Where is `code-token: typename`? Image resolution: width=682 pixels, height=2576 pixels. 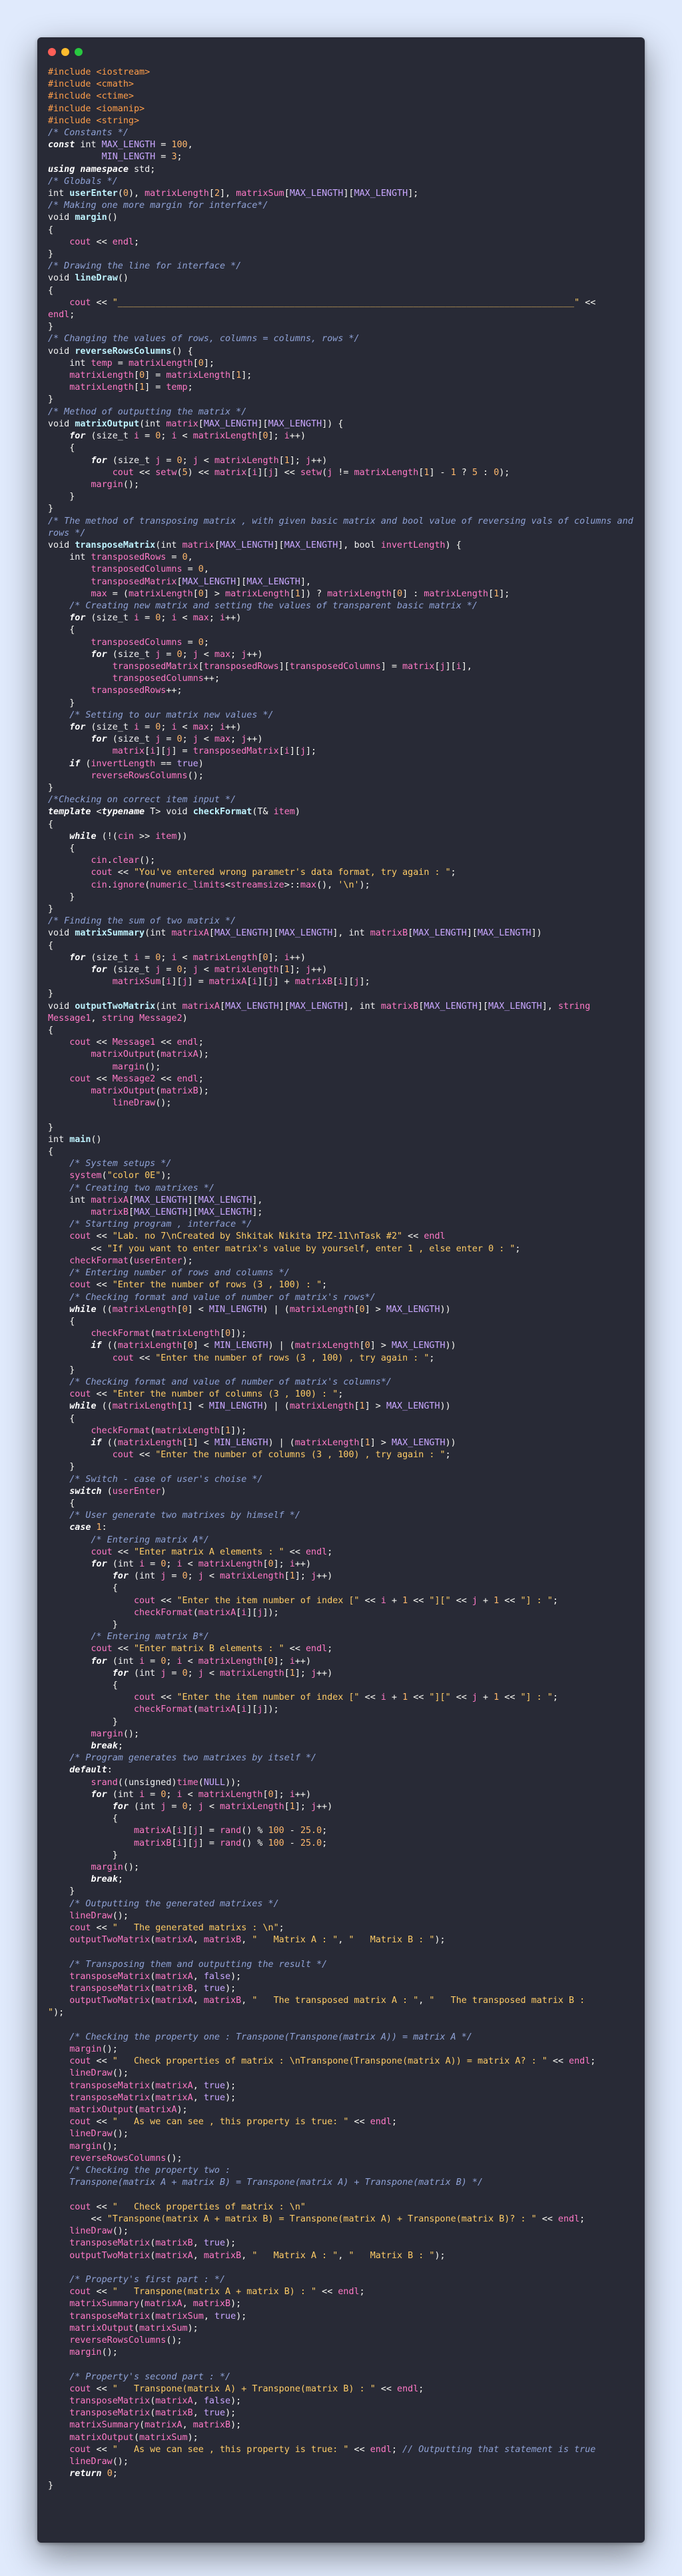 code-token: typename is located at coordinates (123, 813).